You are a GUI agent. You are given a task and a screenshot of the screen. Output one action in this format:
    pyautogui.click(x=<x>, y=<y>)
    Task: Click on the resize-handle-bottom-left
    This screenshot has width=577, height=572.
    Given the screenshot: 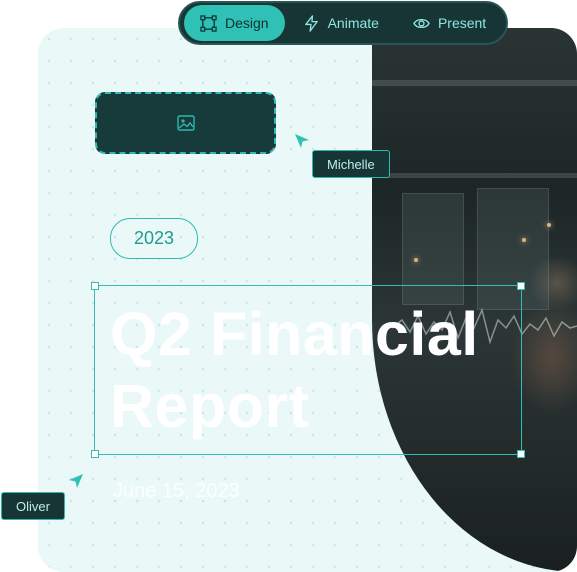 What is the action you would take?
    pyautogui.click(x=95, y=454)
    